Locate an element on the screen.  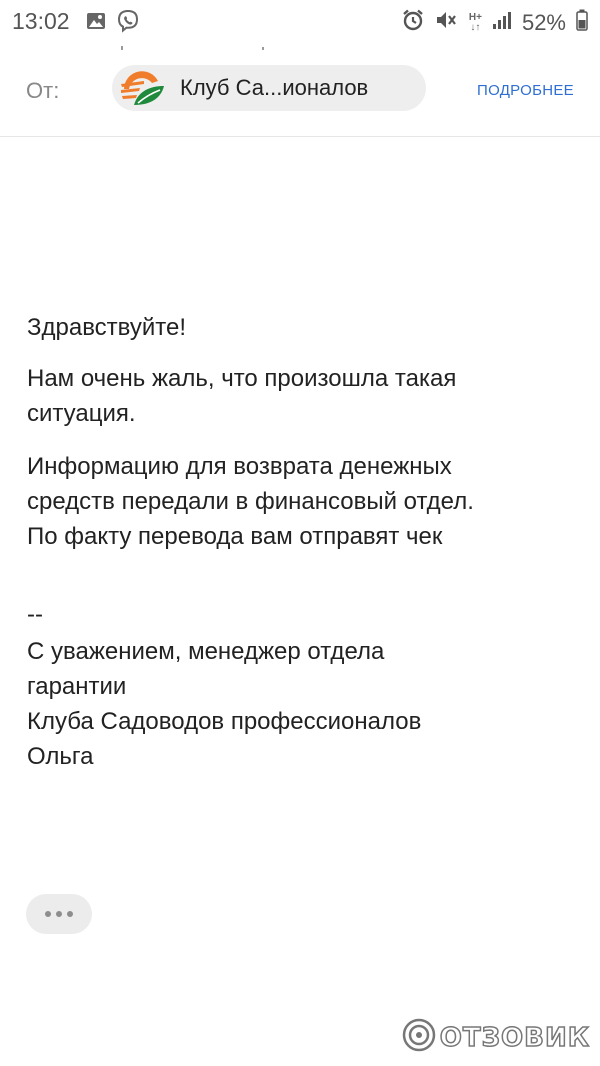
data-arrows-label: ↓↑ is located at coordinates (475, 27).